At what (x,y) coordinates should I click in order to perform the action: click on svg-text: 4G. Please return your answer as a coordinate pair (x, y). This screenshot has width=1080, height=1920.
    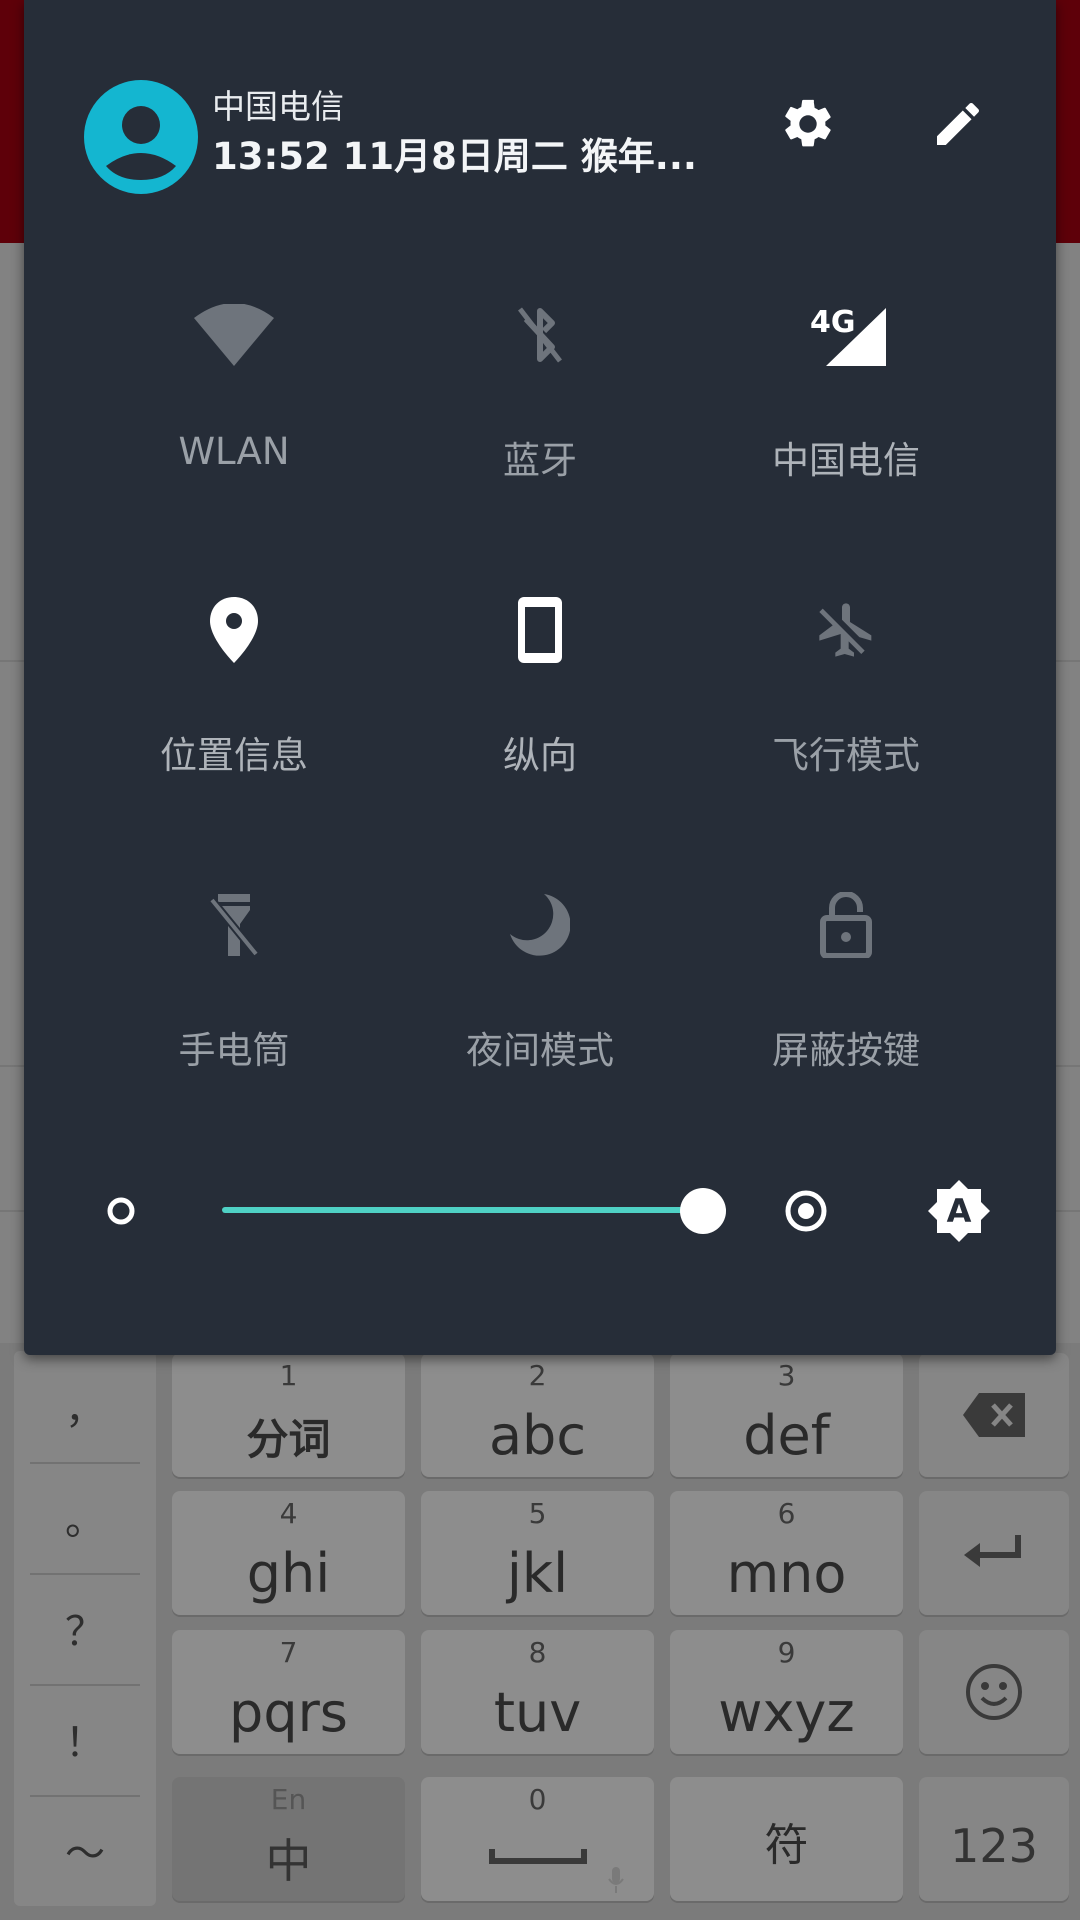
    Looking at the image, I should click on (833, 322).